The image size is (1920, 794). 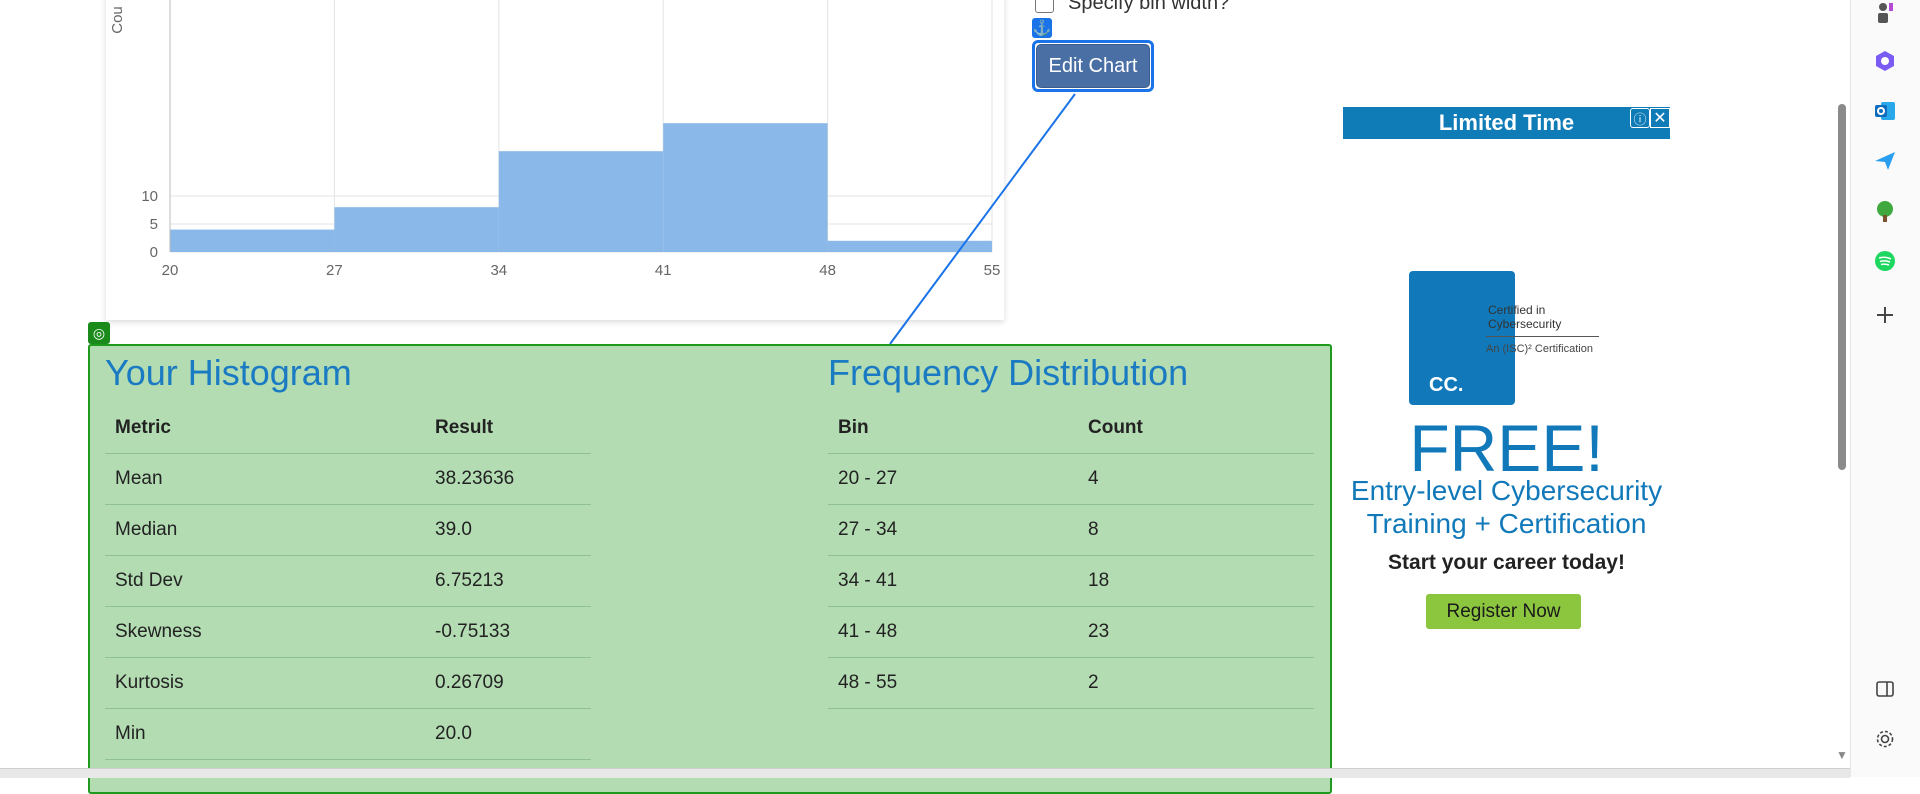 I want to click on metric-name: Mean, so click(x=265, y=479).